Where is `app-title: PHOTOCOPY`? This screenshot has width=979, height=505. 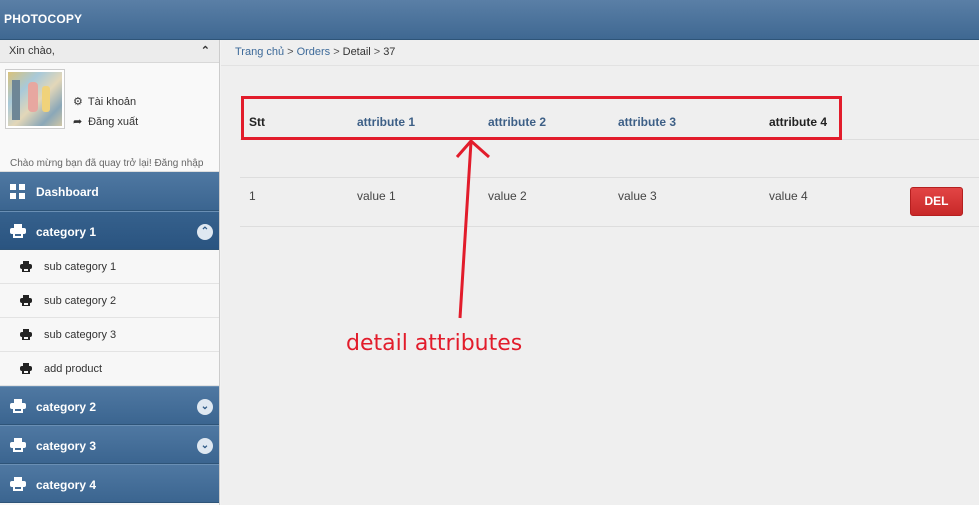
app-title: PHOTOCOPY is located at coordinates (43, 19).